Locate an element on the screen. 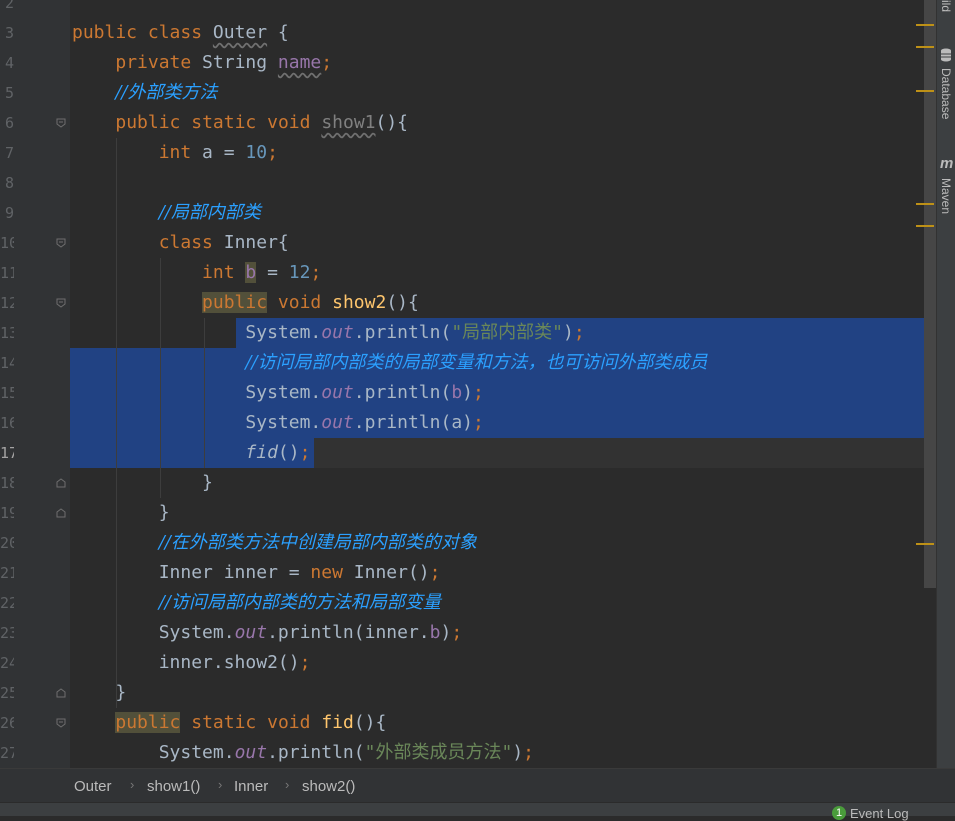 The image size is (955, 821). maven-tab: Maven is located at coordinates (946, 196).